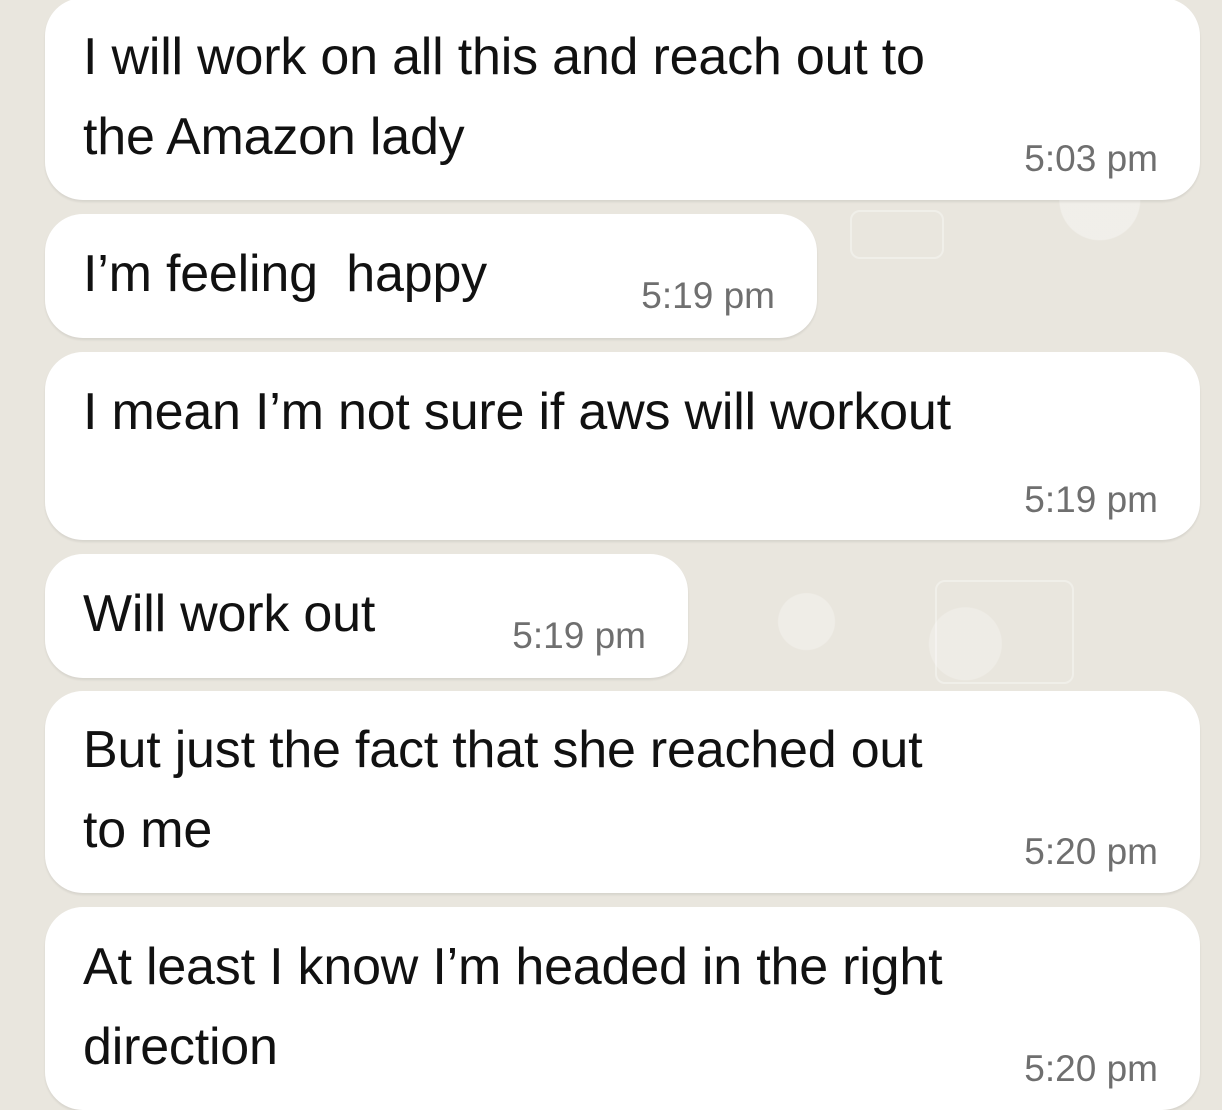 The image size is (1222, 1110). What do you see at coordinates (148, 830) in the screenshot?
I see `message-text-line: to me` at bounding box center [148, 830].